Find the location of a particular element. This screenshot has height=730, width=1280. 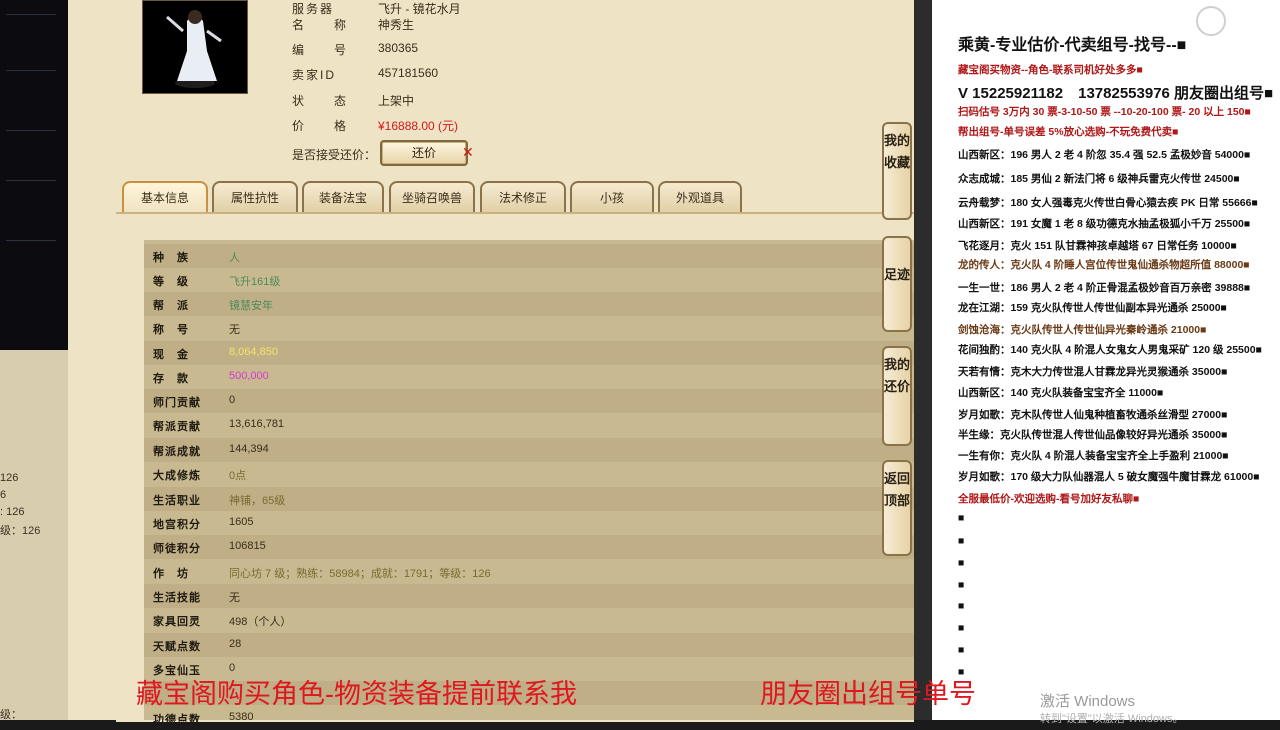

row-value: 0 is located at coordinates (232, 400).